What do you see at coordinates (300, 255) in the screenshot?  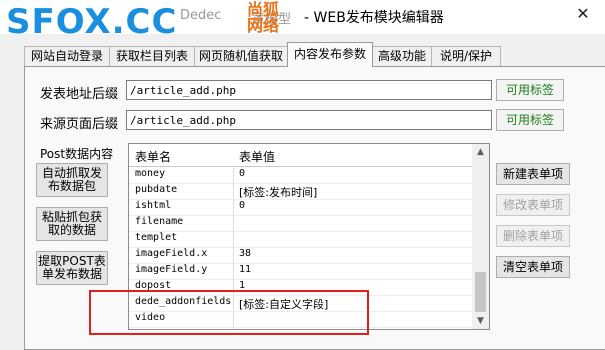 I see `table-row: imageField.x 38` at bounding box center [300, 255].